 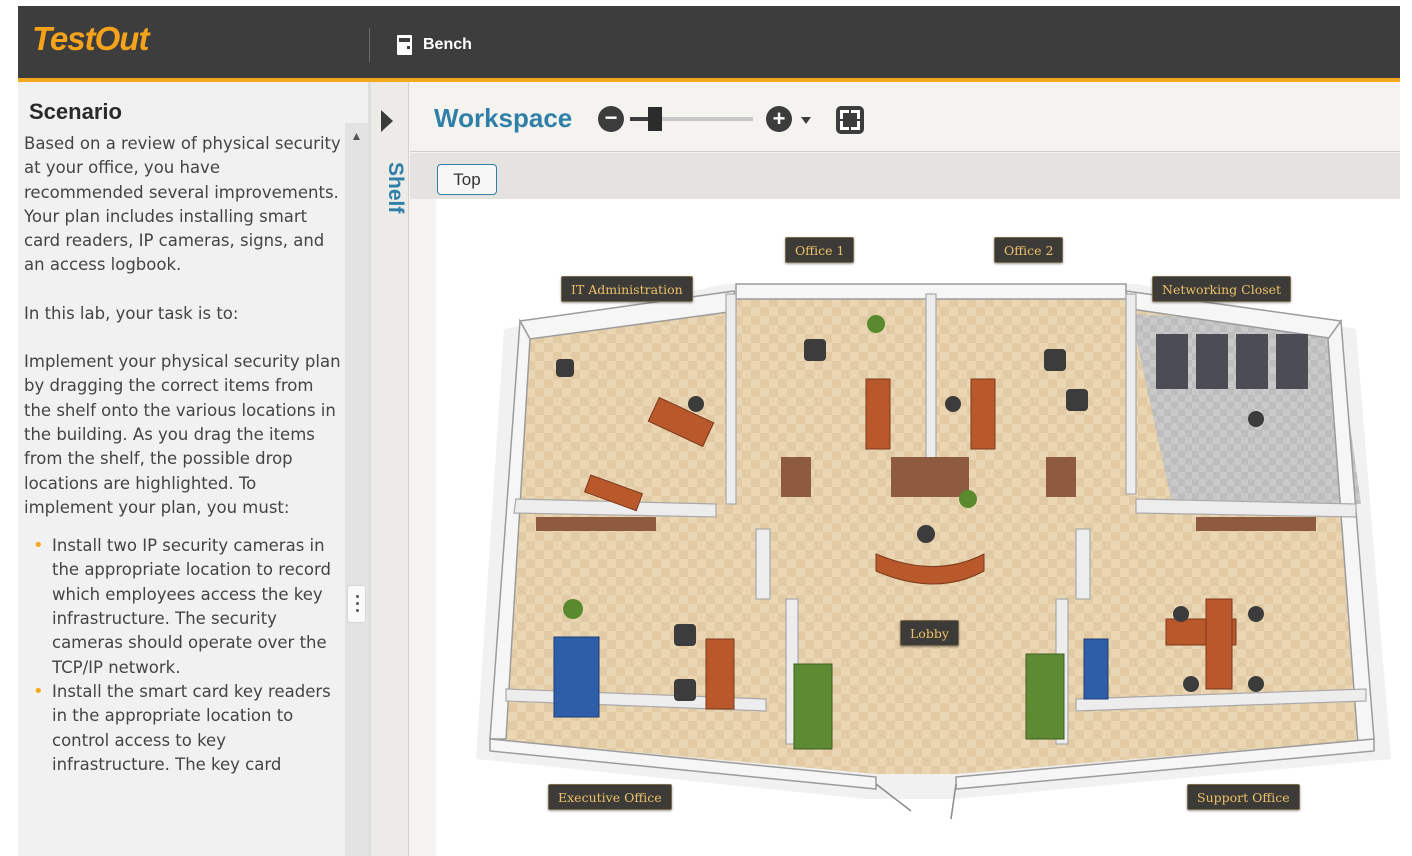 What do you see at coordinates (611, 119) in the screenshot?
I see `zoom-out-icon: −` at bounding box center [611, 119].